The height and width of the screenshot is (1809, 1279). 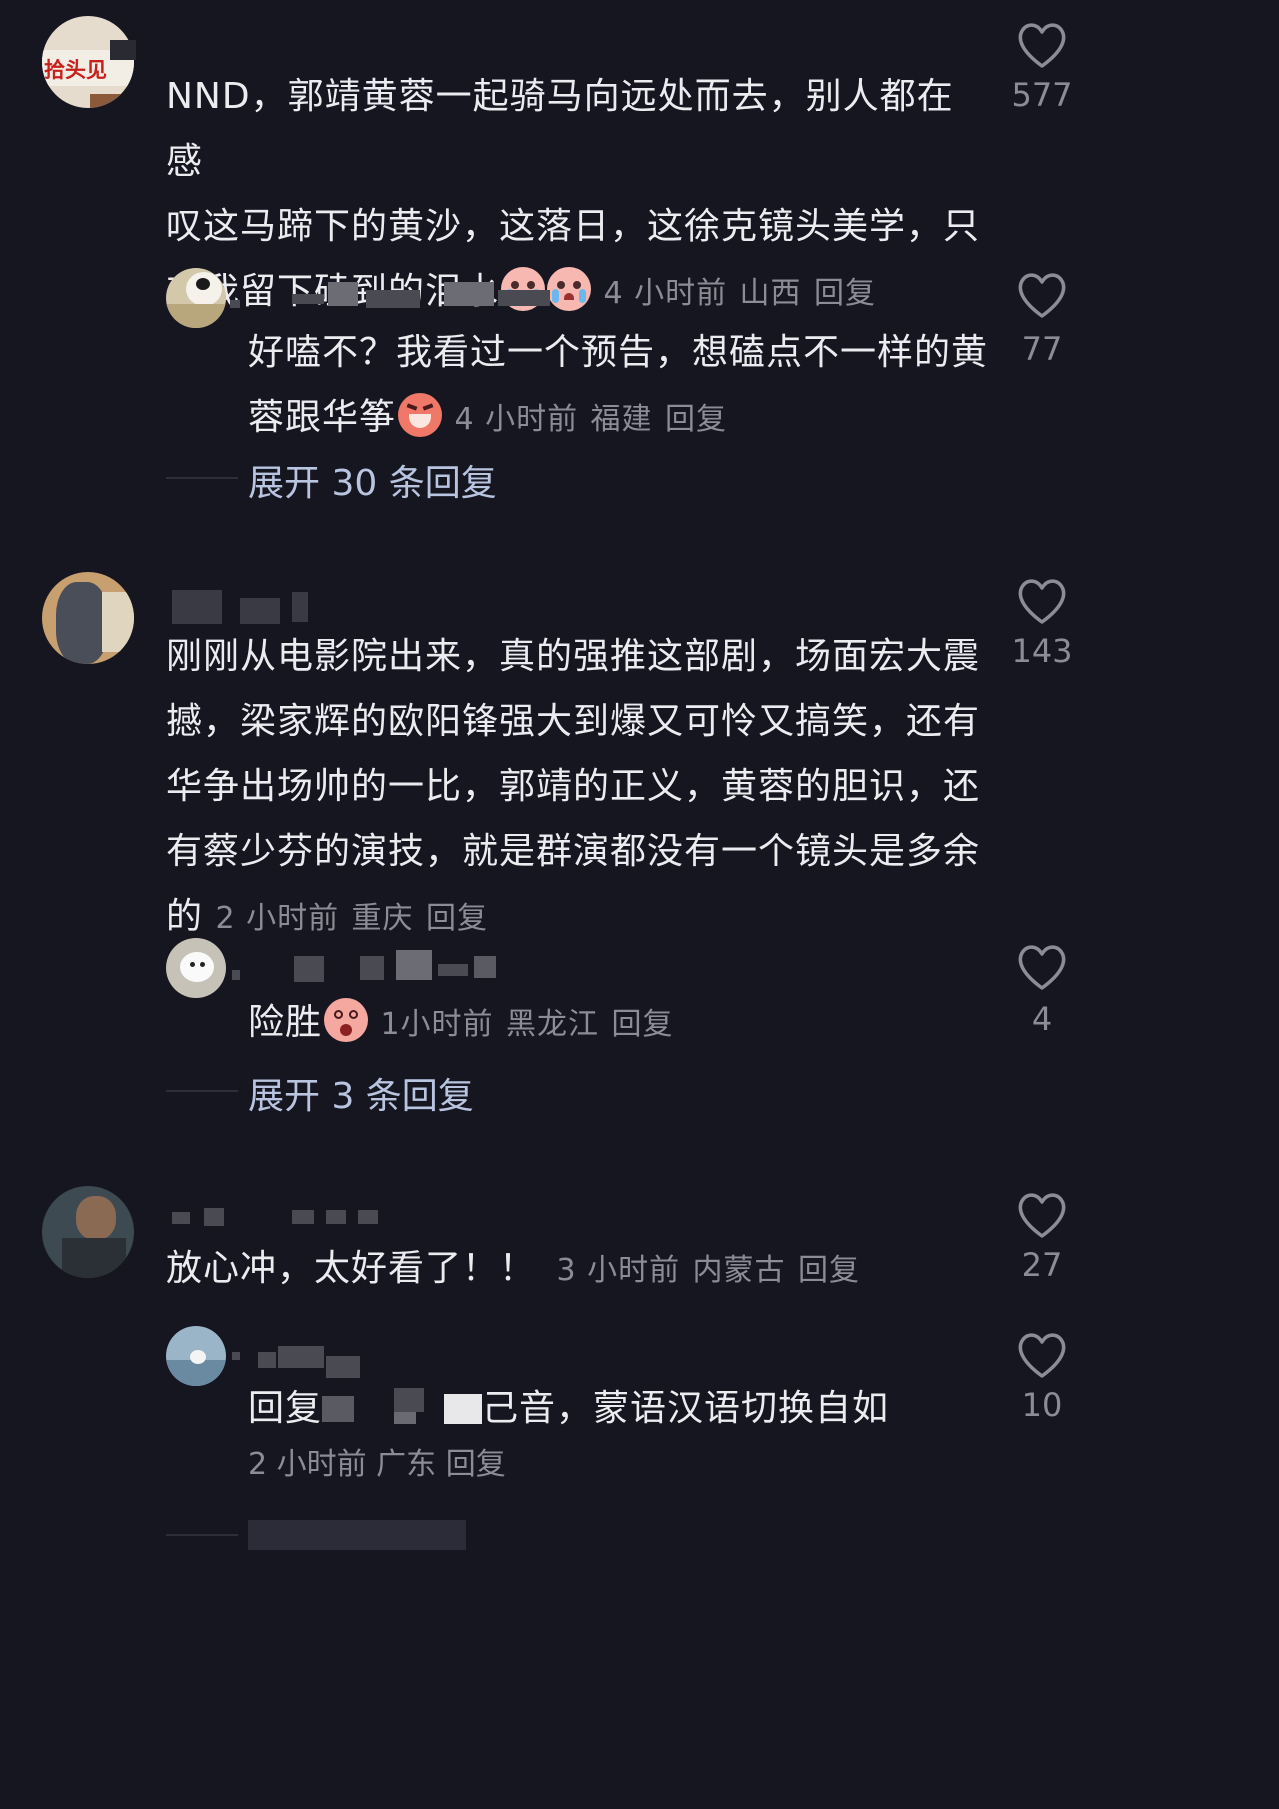 I want to click on reply-text: 险胜 1小时前 黑龙江 回复, so click(x=618, y=1023).